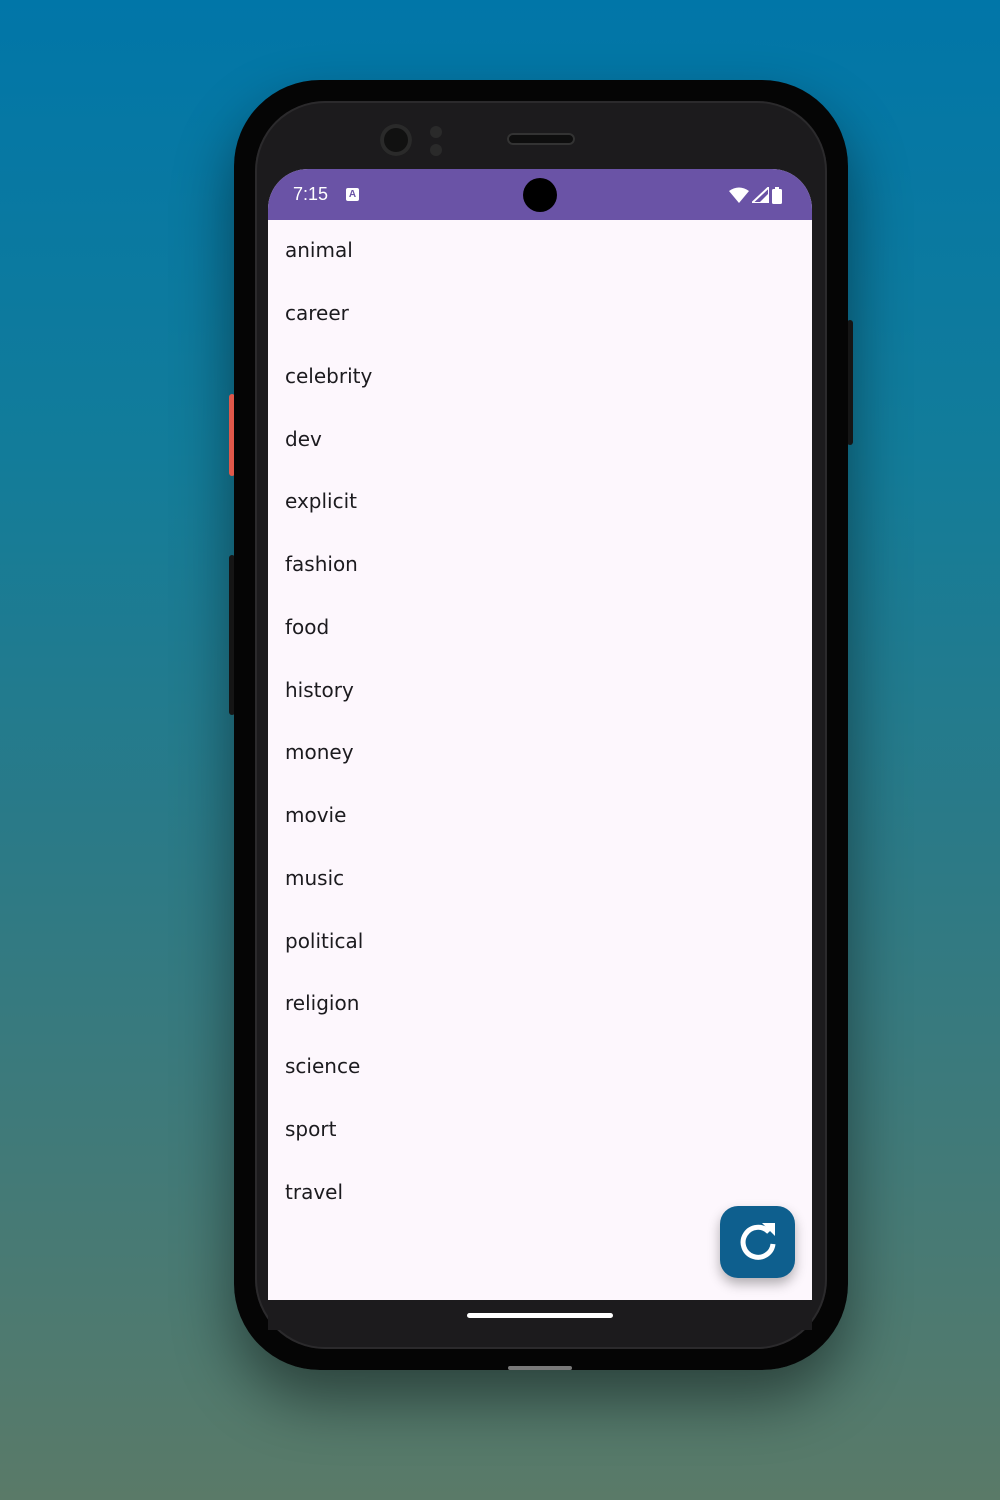 This screenshot has width=1000, height=1500. What do you see at coordinates (541, 139) in the screenshot?
I see `earpiece-speaker` at bounding box center [541, 139].